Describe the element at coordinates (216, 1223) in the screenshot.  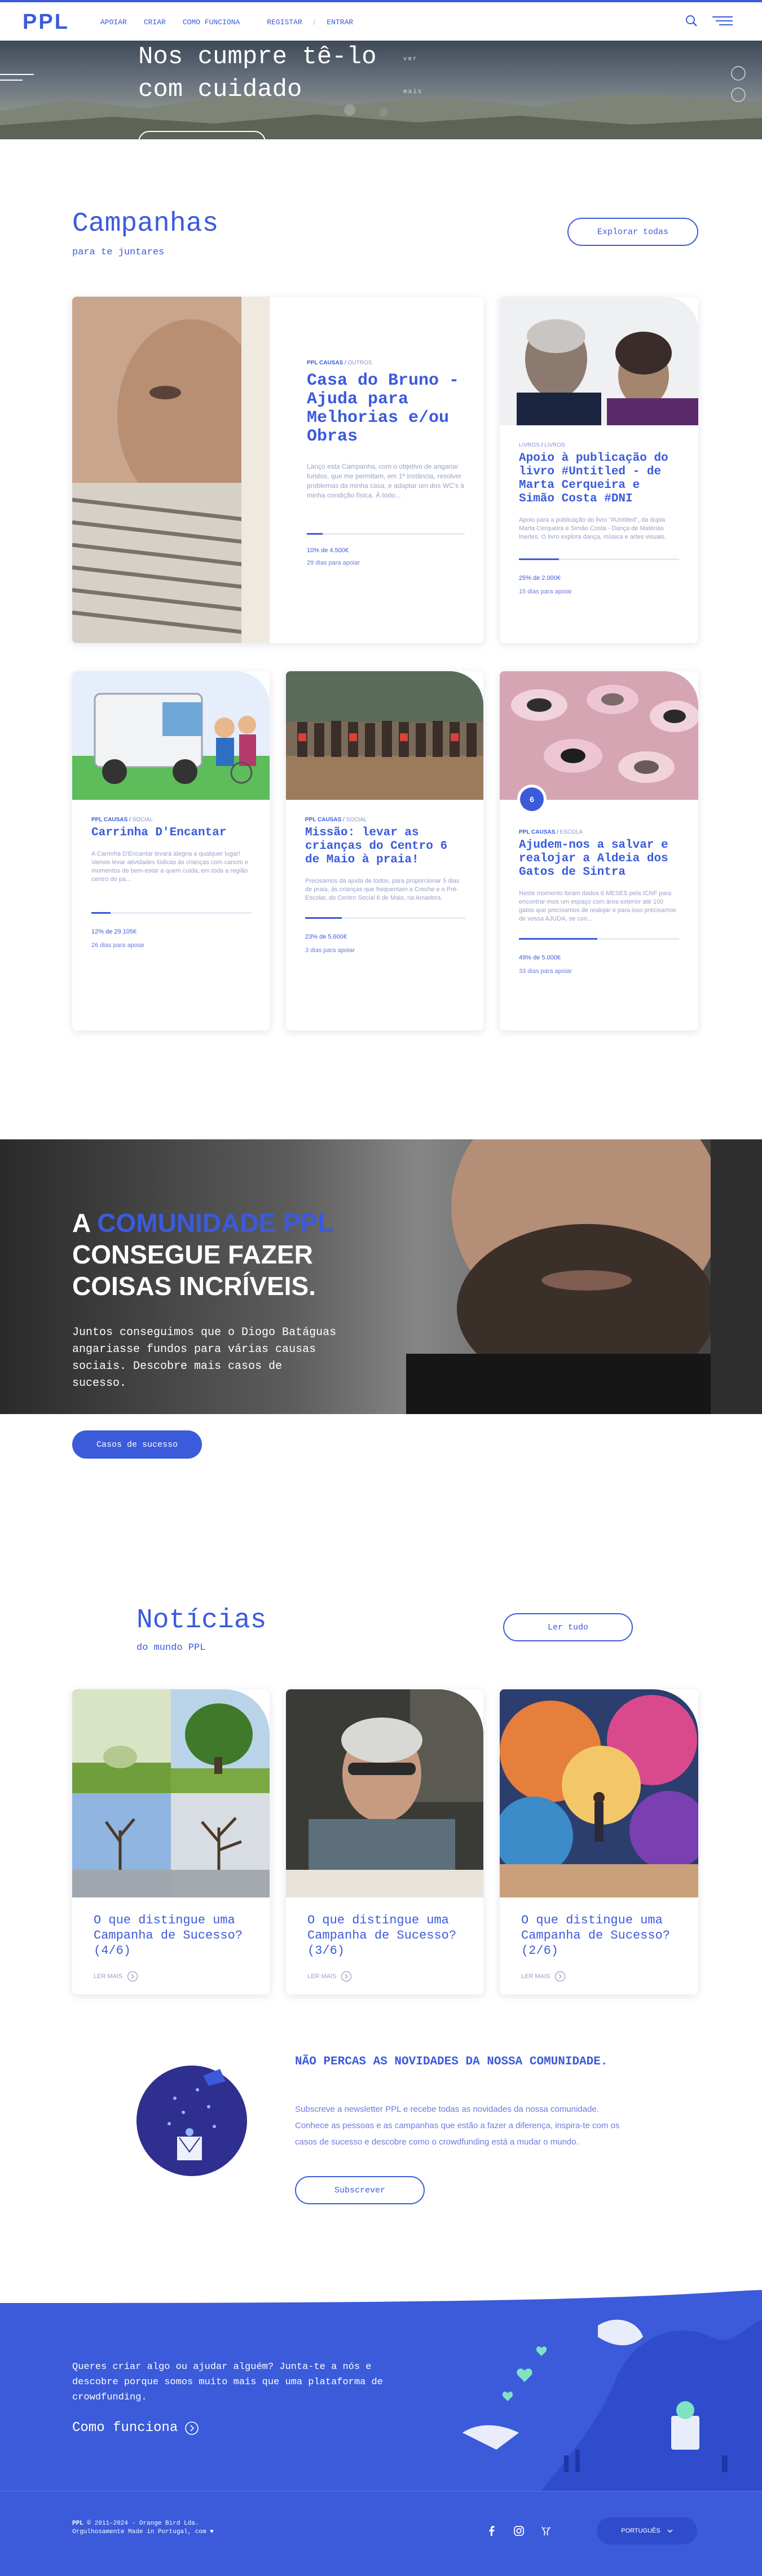
I see `community-heading-accent: COMUNIDADE PPL` at that location.